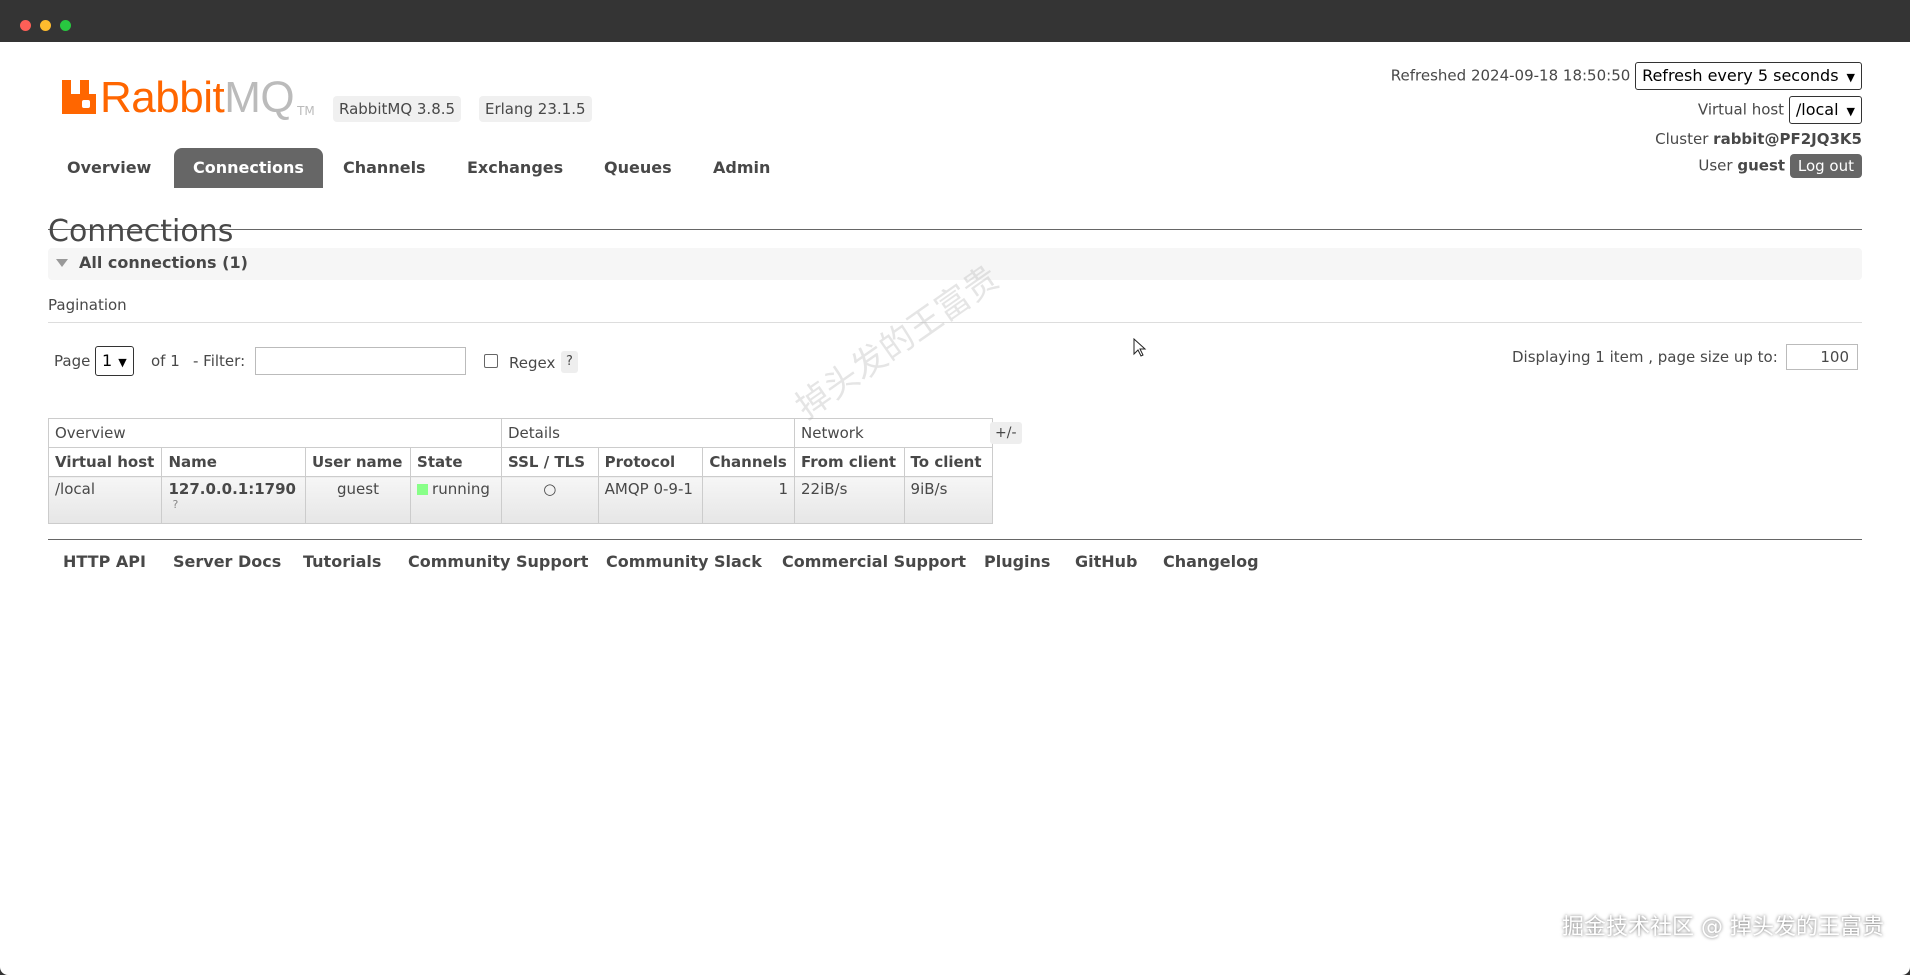  What do you see at coordinates (849, 500) in the screenshot?
I see `cell-from-client: 22iB/s` at bounding box center [849, 500].